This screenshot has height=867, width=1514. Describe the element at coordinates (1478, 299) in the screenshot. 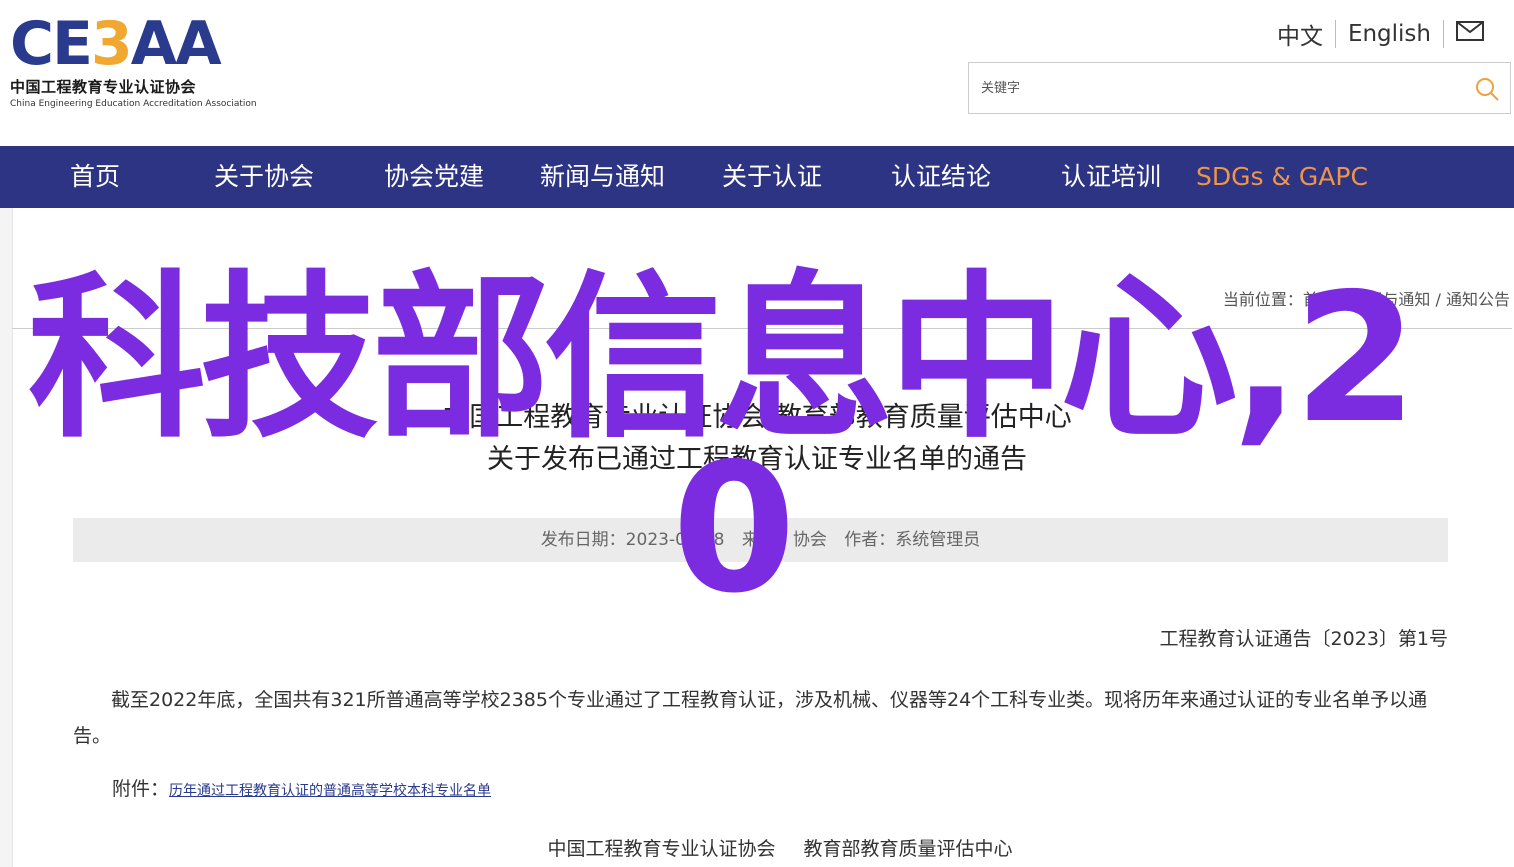

I see `breadcrumb-notices: 通知公告` at that location.